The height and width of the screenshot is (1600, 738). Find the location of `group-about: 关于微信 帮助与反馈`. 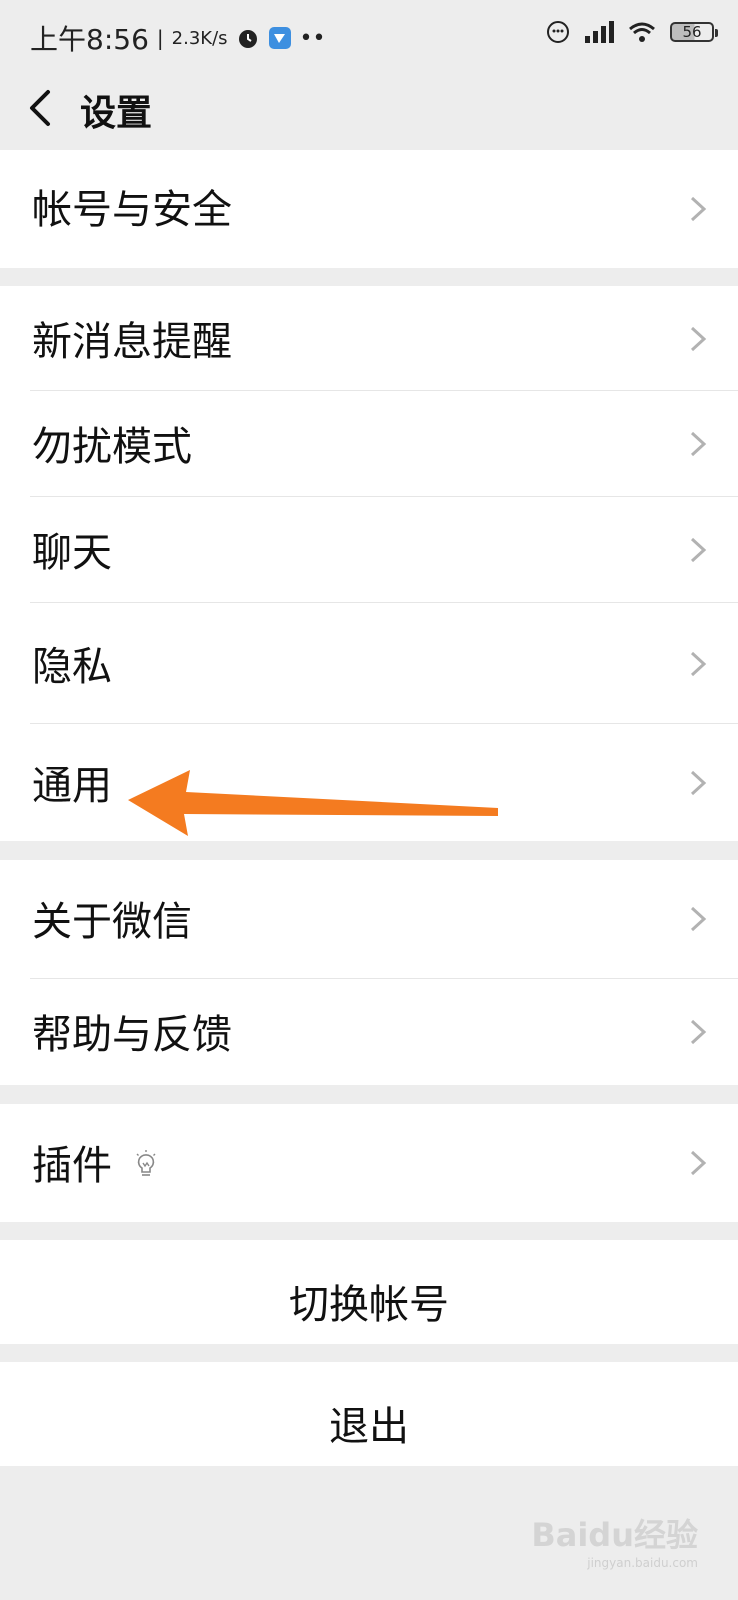

group-about: 关于微信 帮助与反馈 is located at coordinates (369, 972).